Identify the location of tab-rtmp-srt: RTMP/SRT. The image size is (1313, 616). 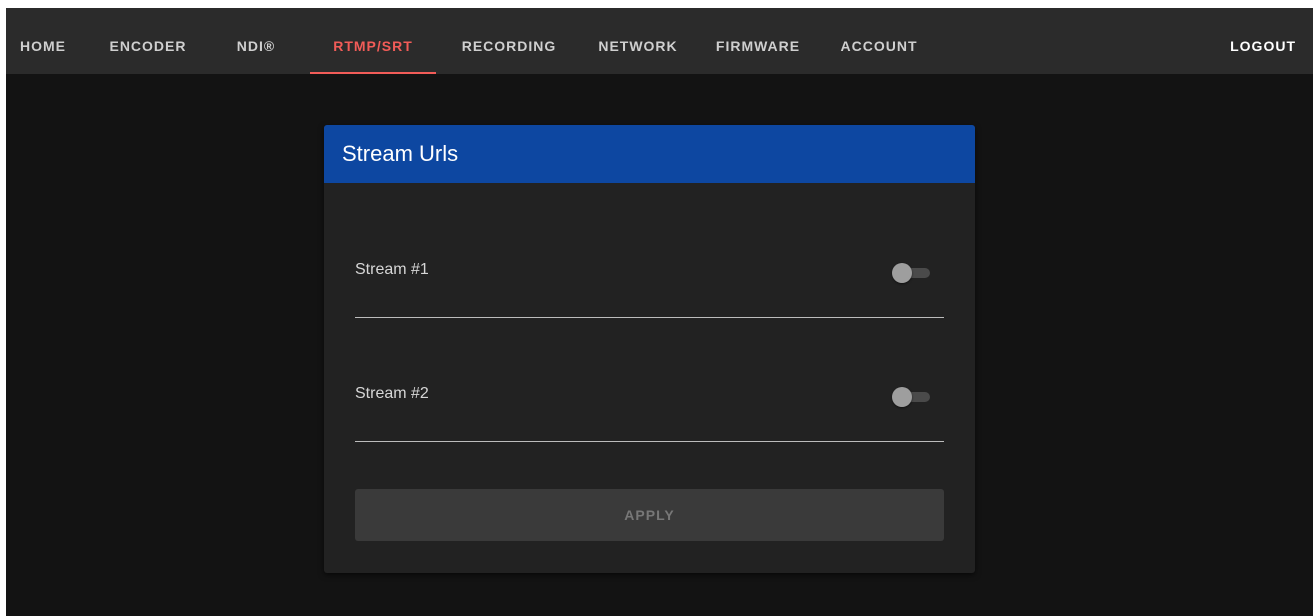
(373, 41).